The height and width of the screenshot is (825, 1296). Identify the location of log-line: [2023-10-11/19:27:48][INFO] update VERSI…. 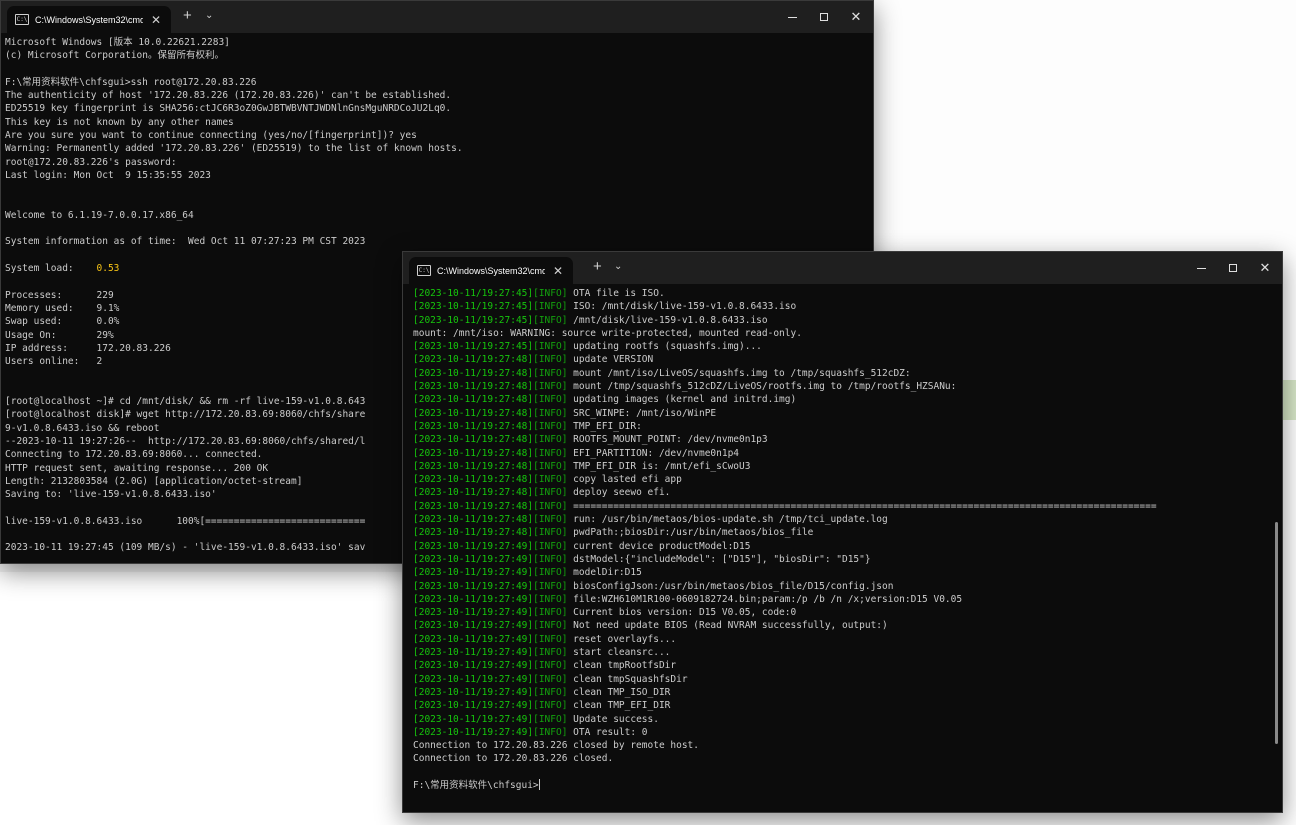
(840, 359).